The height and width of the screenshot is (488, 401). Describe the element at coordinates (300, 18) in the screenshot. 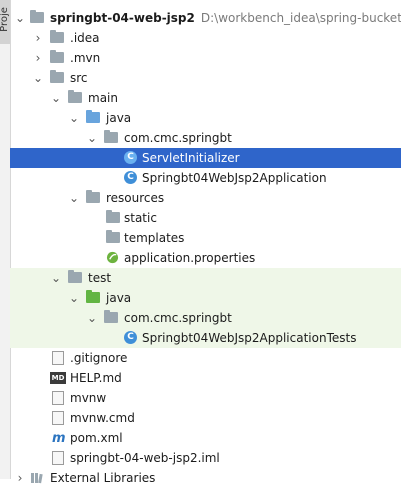

I see `project-path: D:\workbench_idea\spring-bucket\sp` at that location.